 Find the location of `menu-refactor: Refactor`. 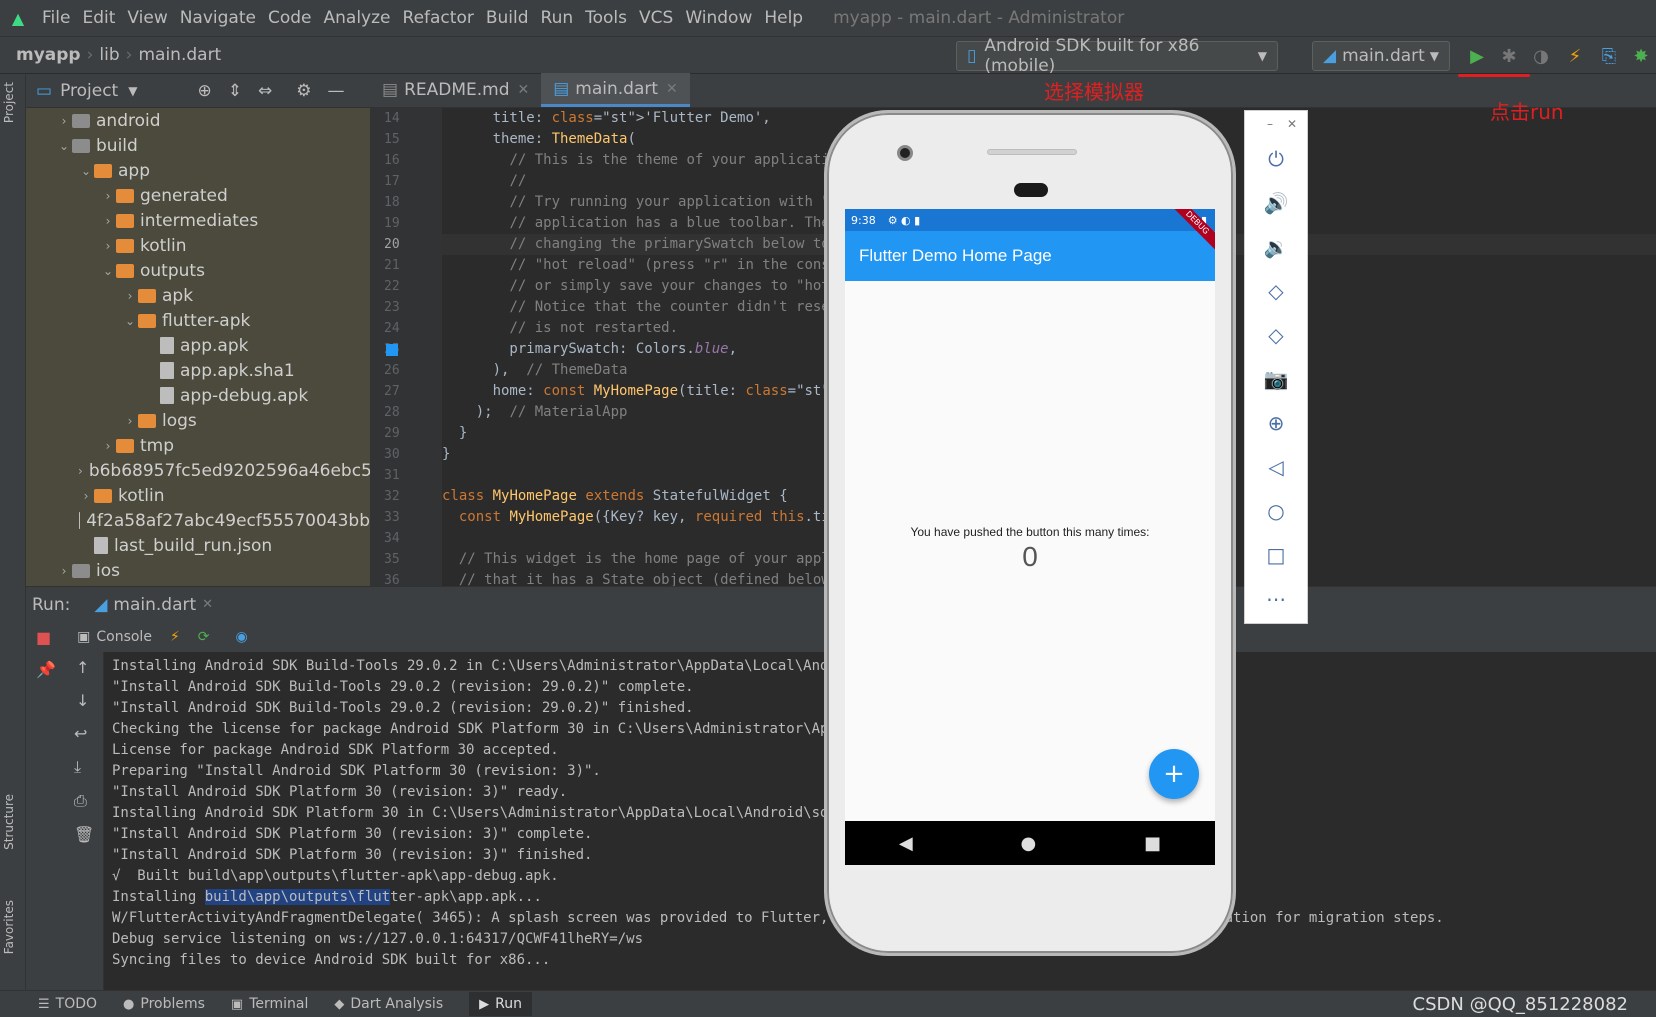

menu-refactor: Refactor is located at coordinates (438, 18).